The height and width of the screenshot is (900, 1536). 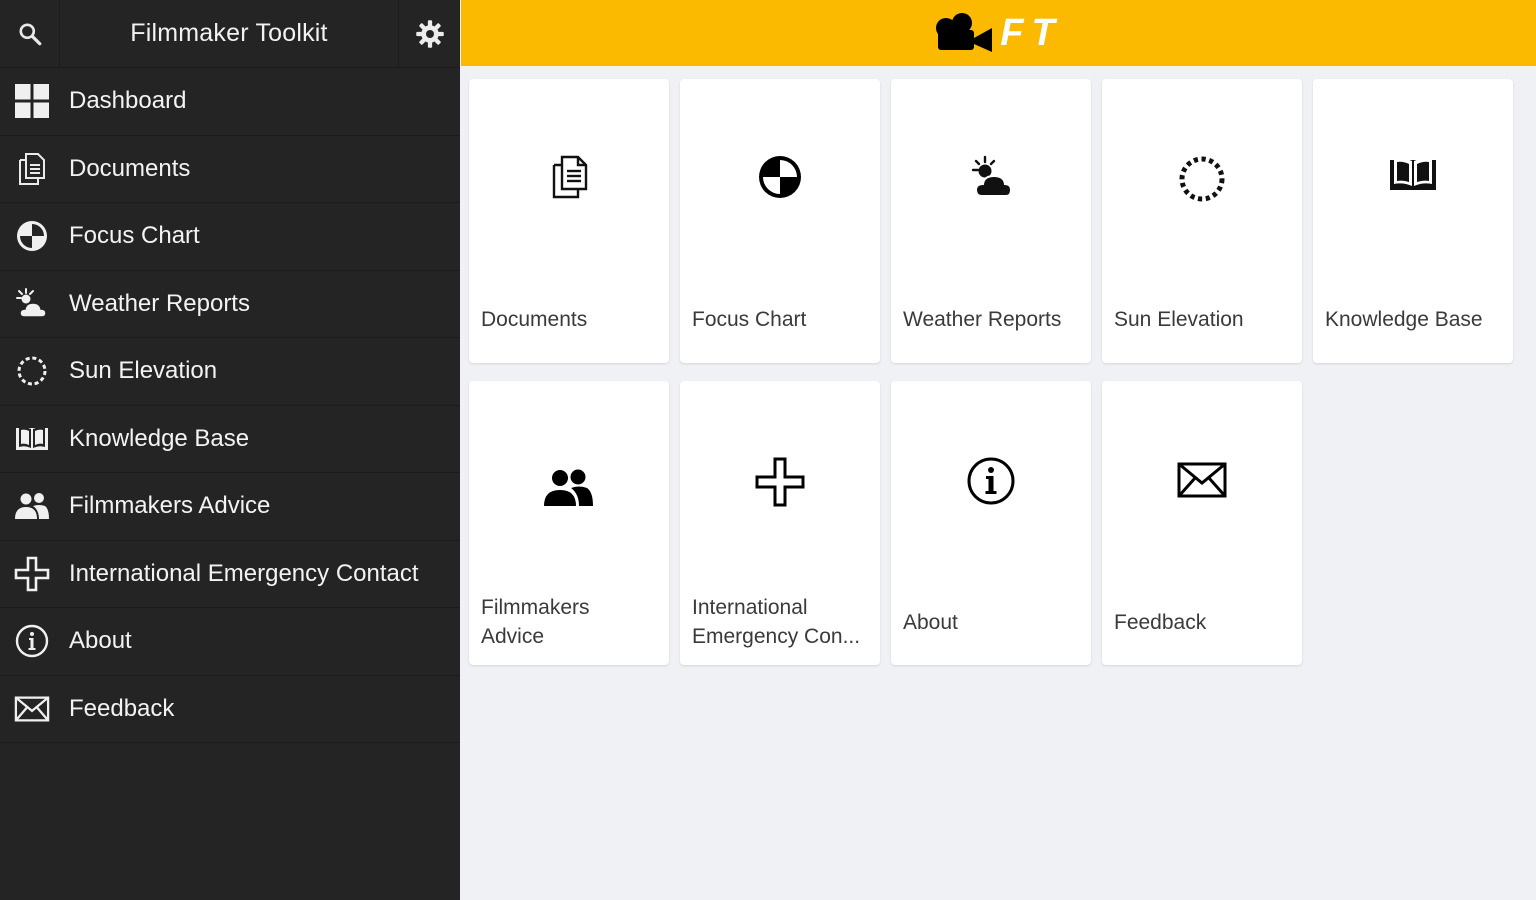 I want to click on tile-focus-chart: Focus Chart, so click(x=780, y=221).